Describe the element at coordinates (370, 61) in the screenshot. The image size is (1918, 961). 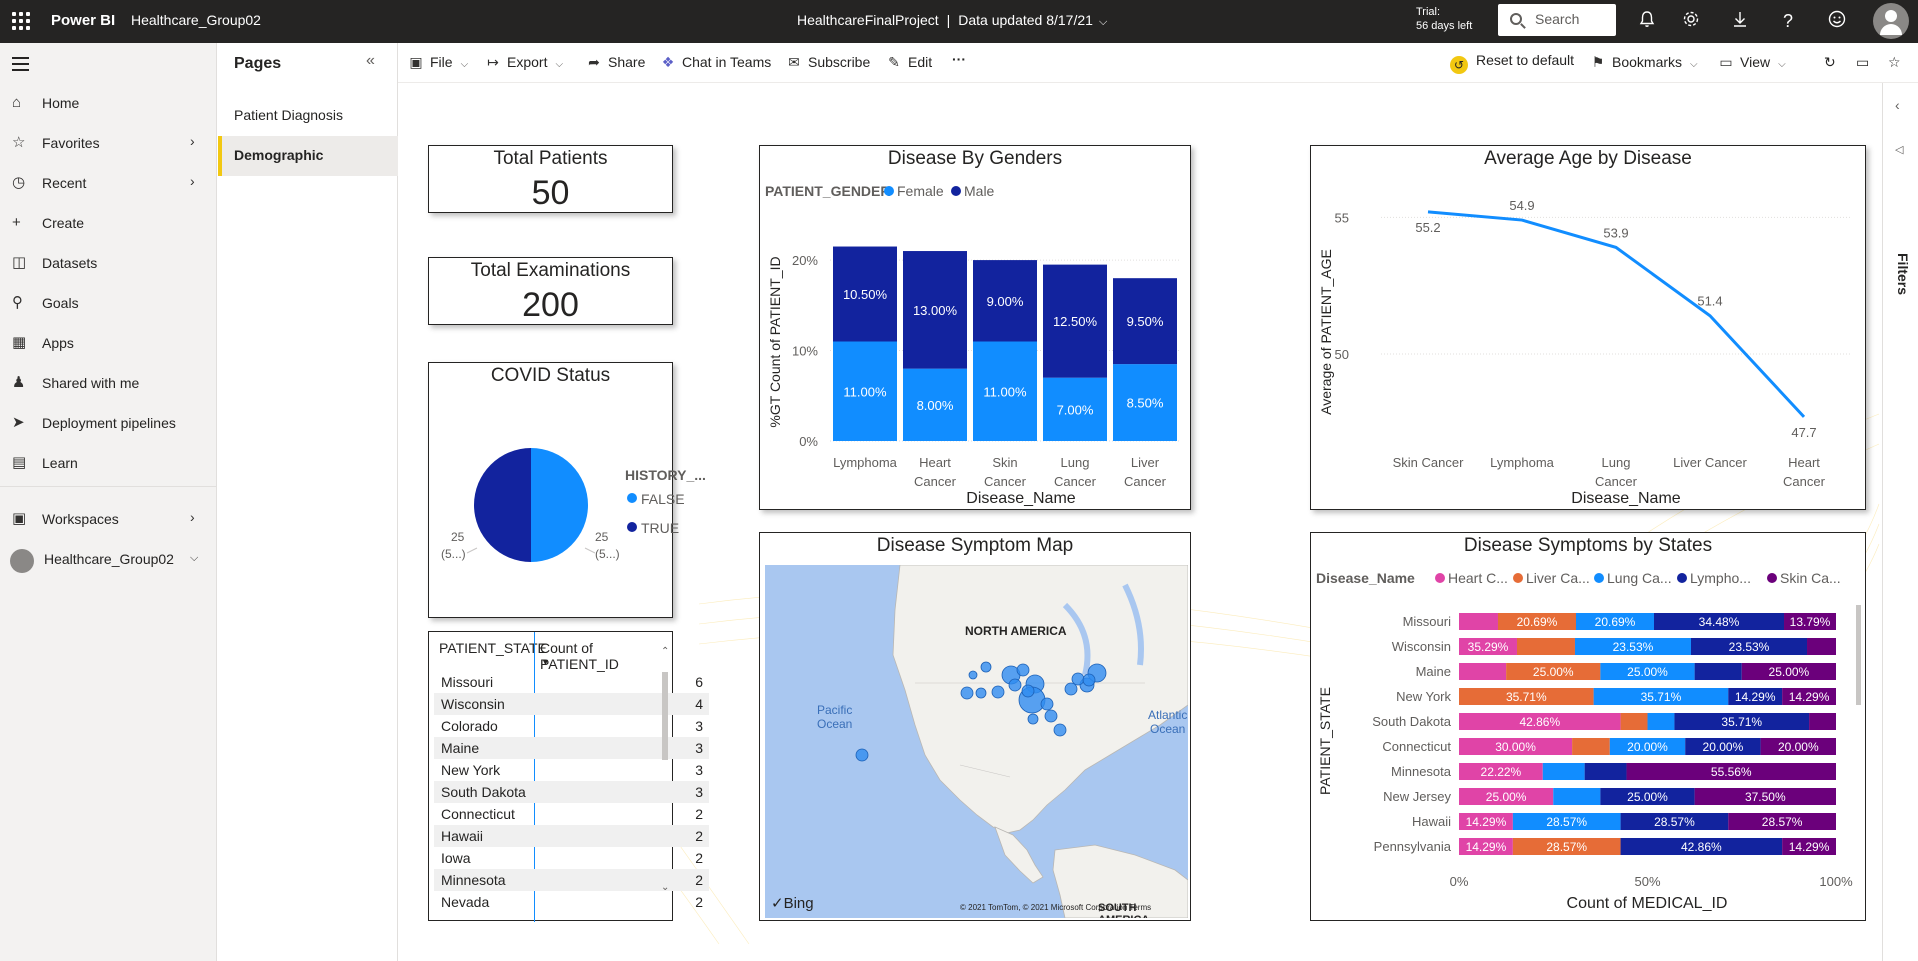
I see `collapse-pane-icon: «` at that location.